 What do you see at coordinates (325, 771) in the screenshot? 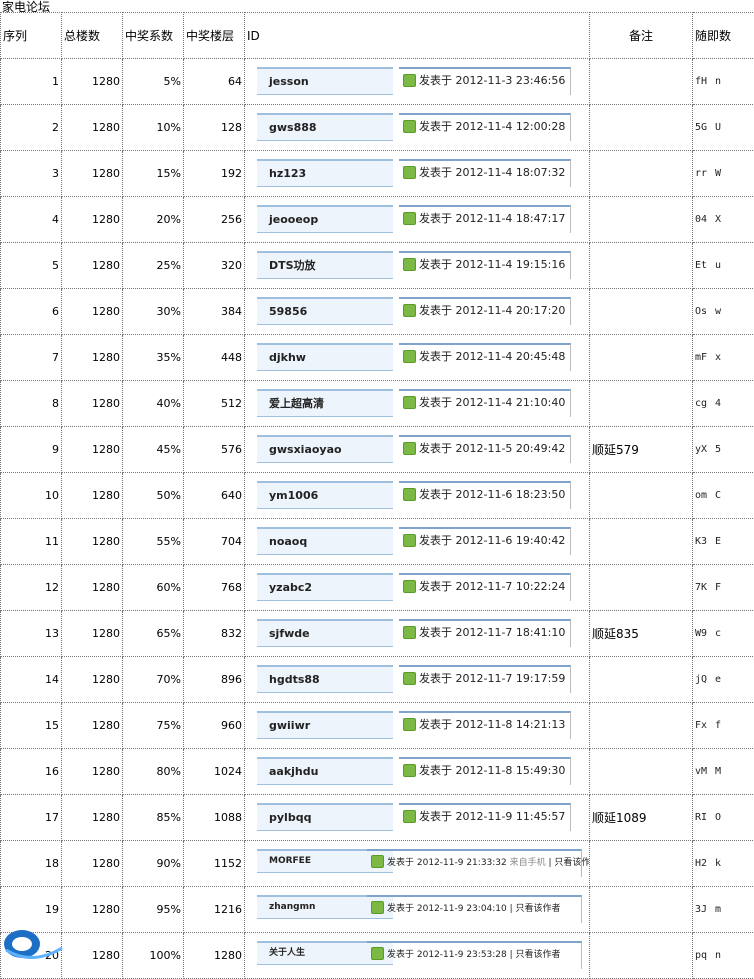
I see `username-link: aakjhdu` at bounding box center [325, 771].